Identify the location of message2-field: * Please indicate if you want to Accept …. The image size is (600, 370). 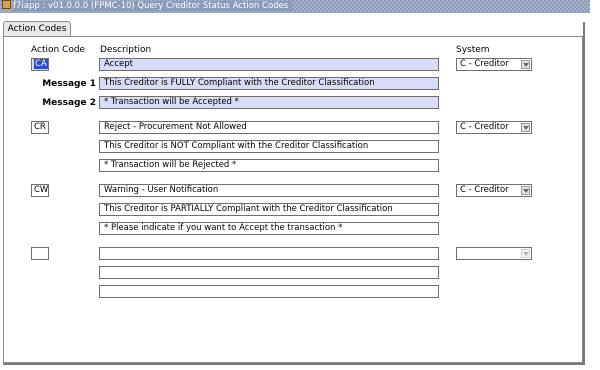
(269, 228).